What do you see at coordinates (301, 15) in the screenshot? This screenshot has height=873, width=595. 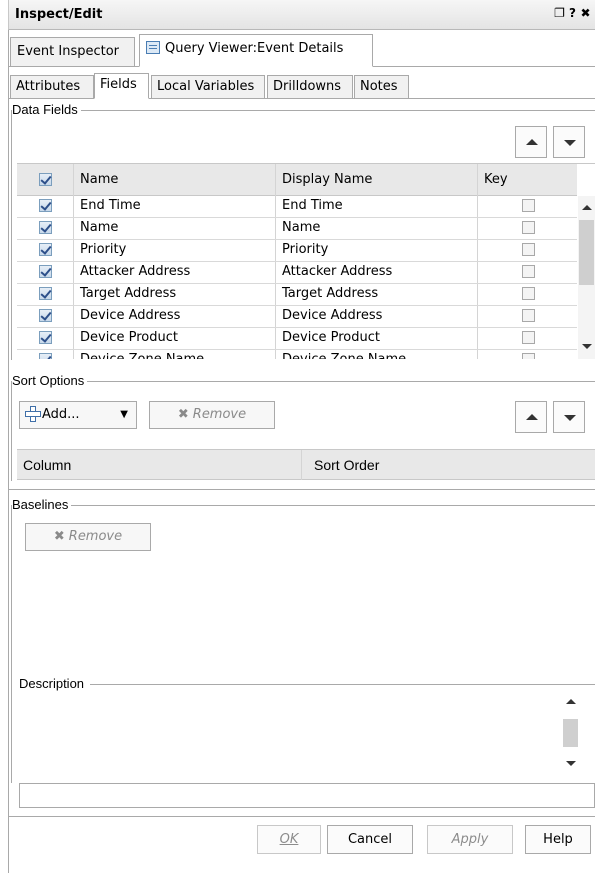 I see `title-bar: Inspect/Edit ❐? ✖` at bounding box center [301, 15].